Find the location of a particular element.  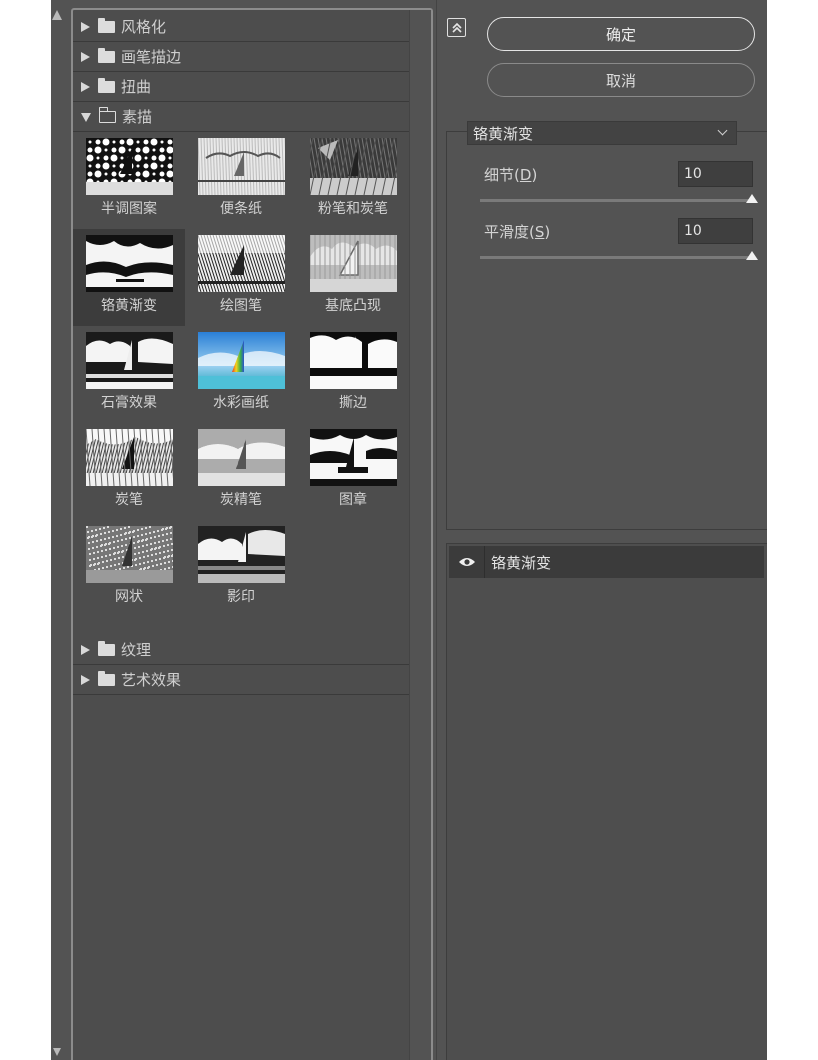

filter-settings-box is located at coordinates (606, 330).